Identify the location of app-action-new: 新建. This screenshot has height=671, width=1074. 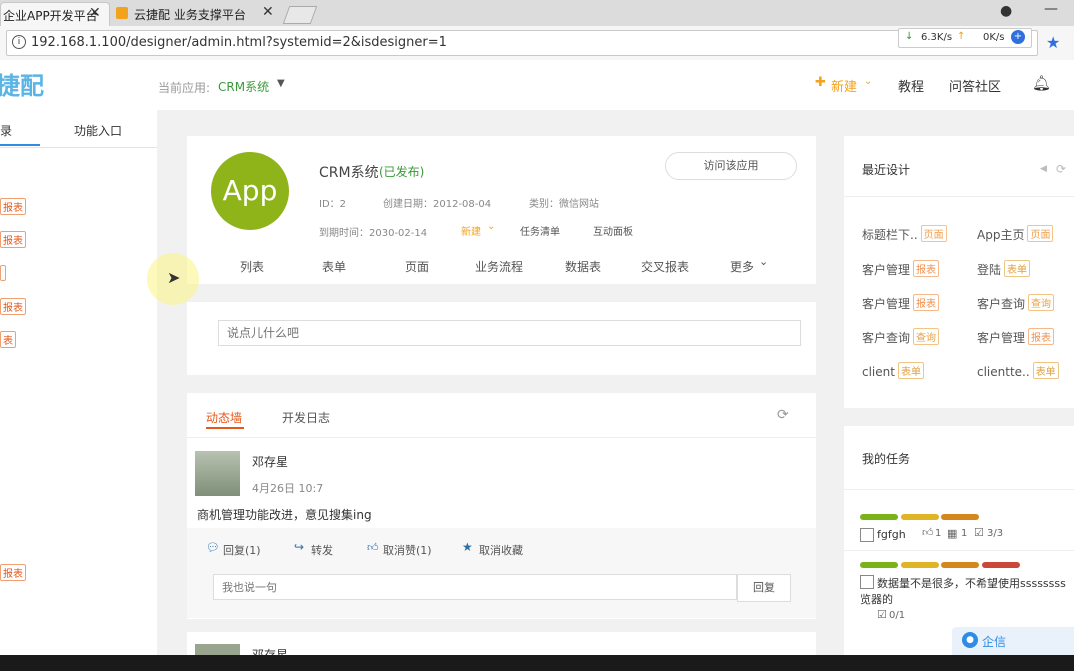
(471, 230).